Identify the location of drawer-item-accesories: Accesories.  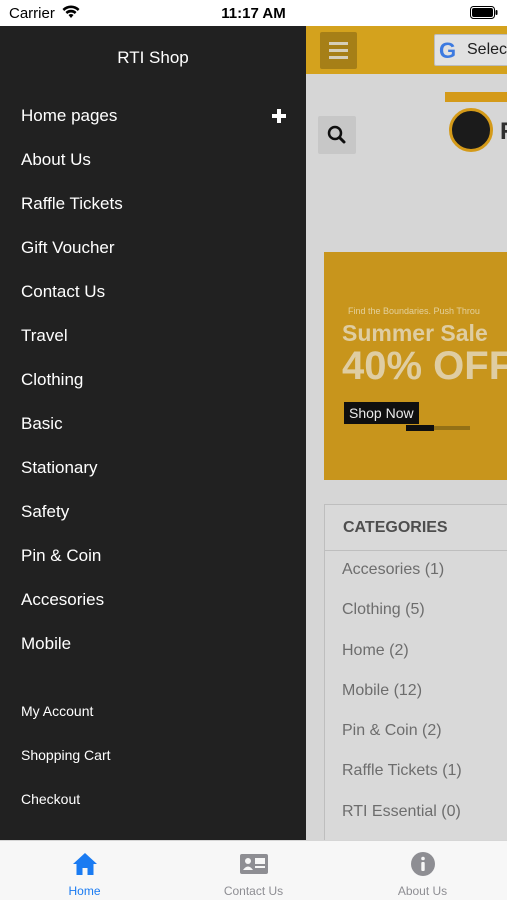
(62, 600).